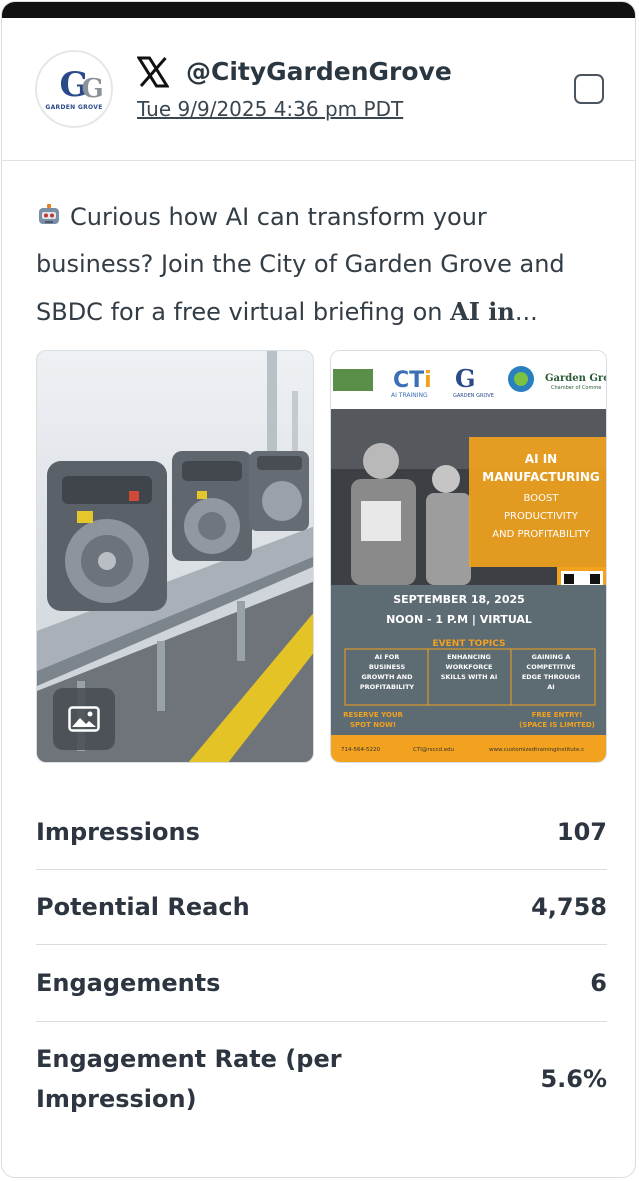 The width and height of the screenshot is (639, 1181). What do you see at coordinates (541, 534) in the screenshot?
I see `svg-text: AND PROFITABILITY` at bounding box center [541, 534].